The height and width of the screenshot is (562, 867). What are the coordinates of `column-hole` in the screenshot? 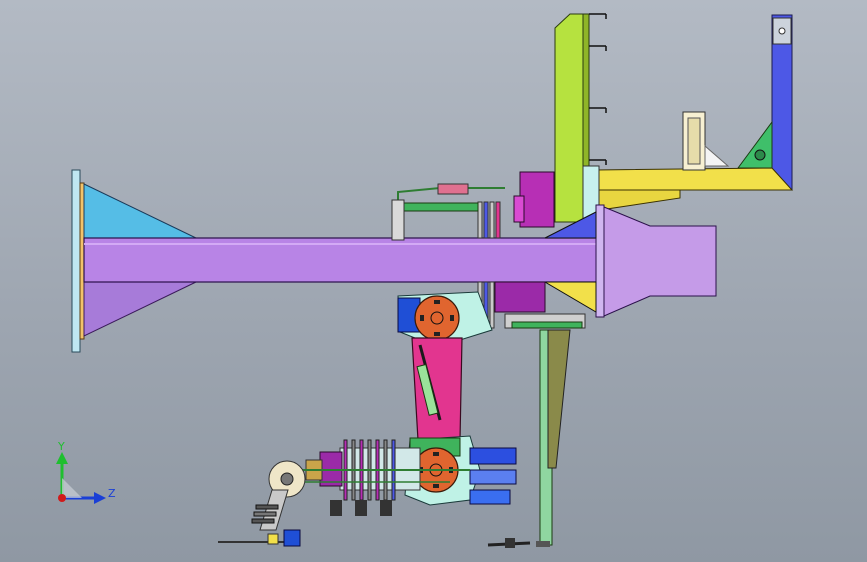 It's located at (782, 31).